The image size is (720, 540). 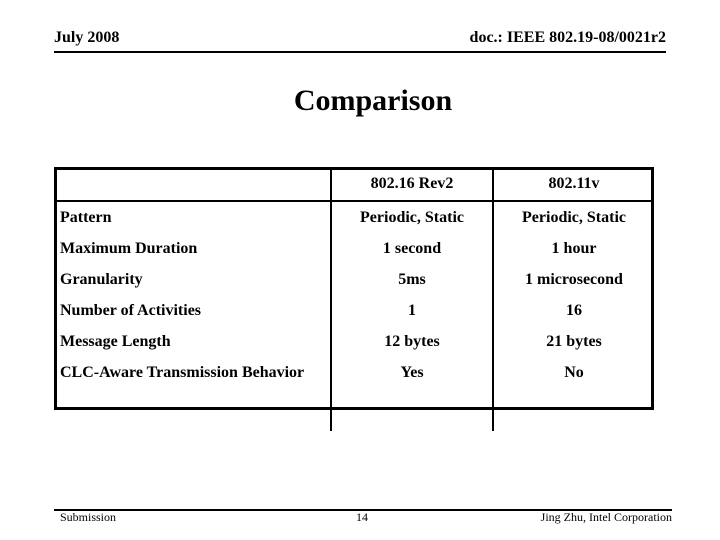 What do you see at coordinates (87, 37) in the screenshot?
I see `header-date: July 2008` at bounding box center [87, 37].